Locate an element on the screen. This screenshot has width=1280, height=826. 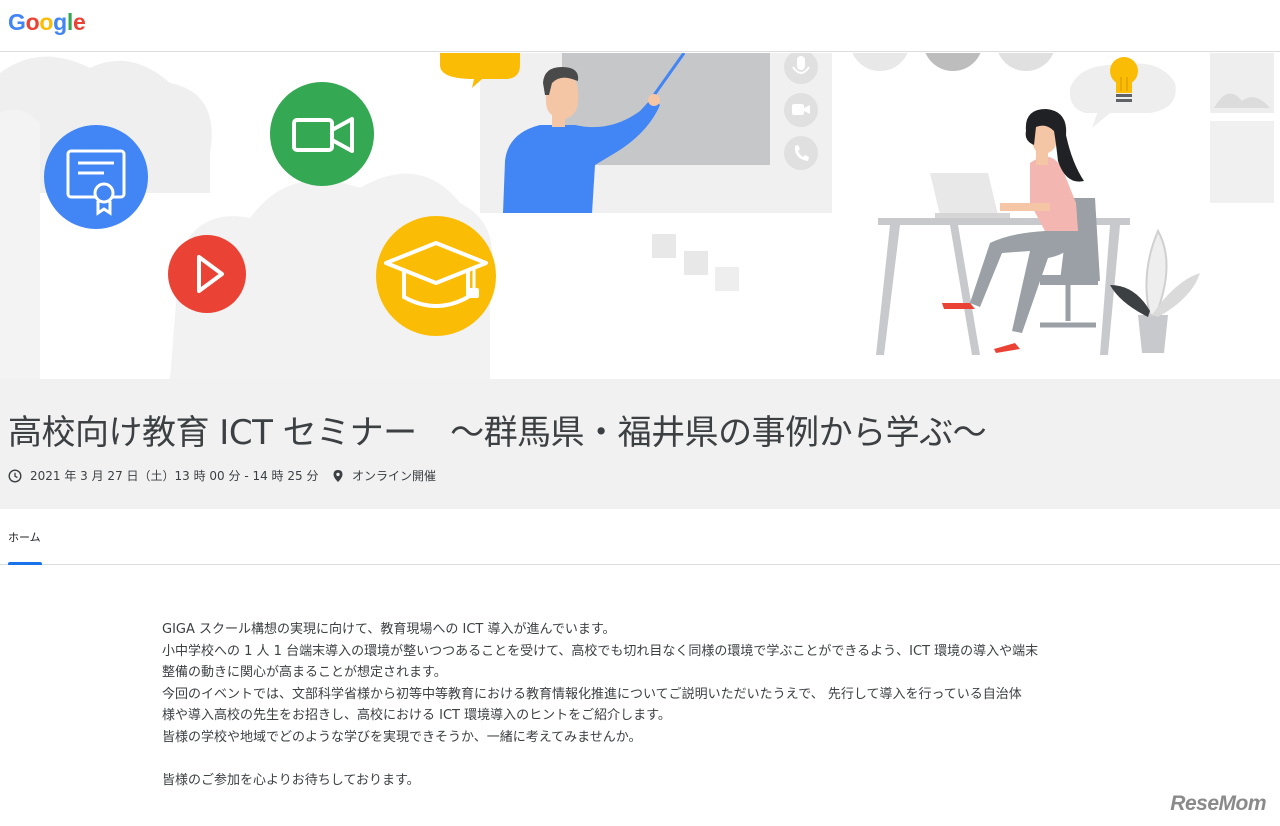
graduation-cap-icon is located at coordinates (436, 276).